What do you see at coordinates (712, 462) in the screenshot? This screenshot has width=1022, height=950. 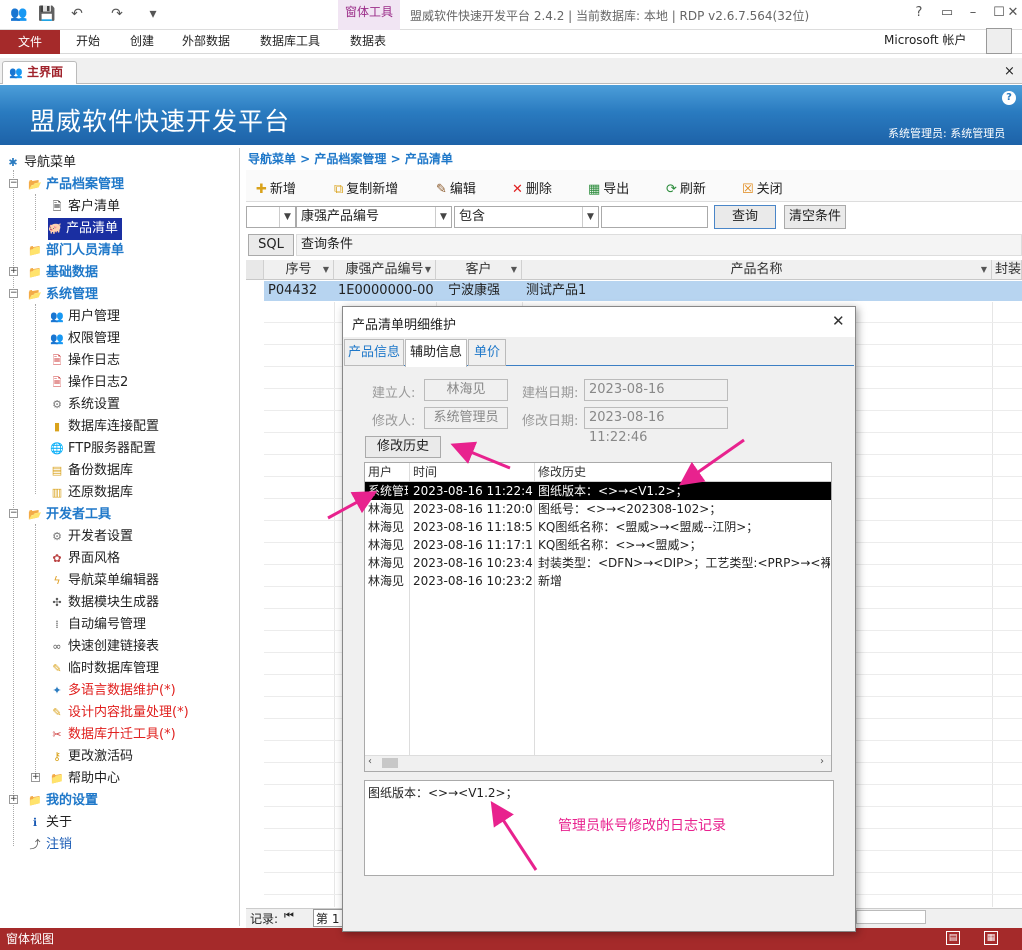 I see `arrow-to-history-entry` at bounding box center [712, 462].